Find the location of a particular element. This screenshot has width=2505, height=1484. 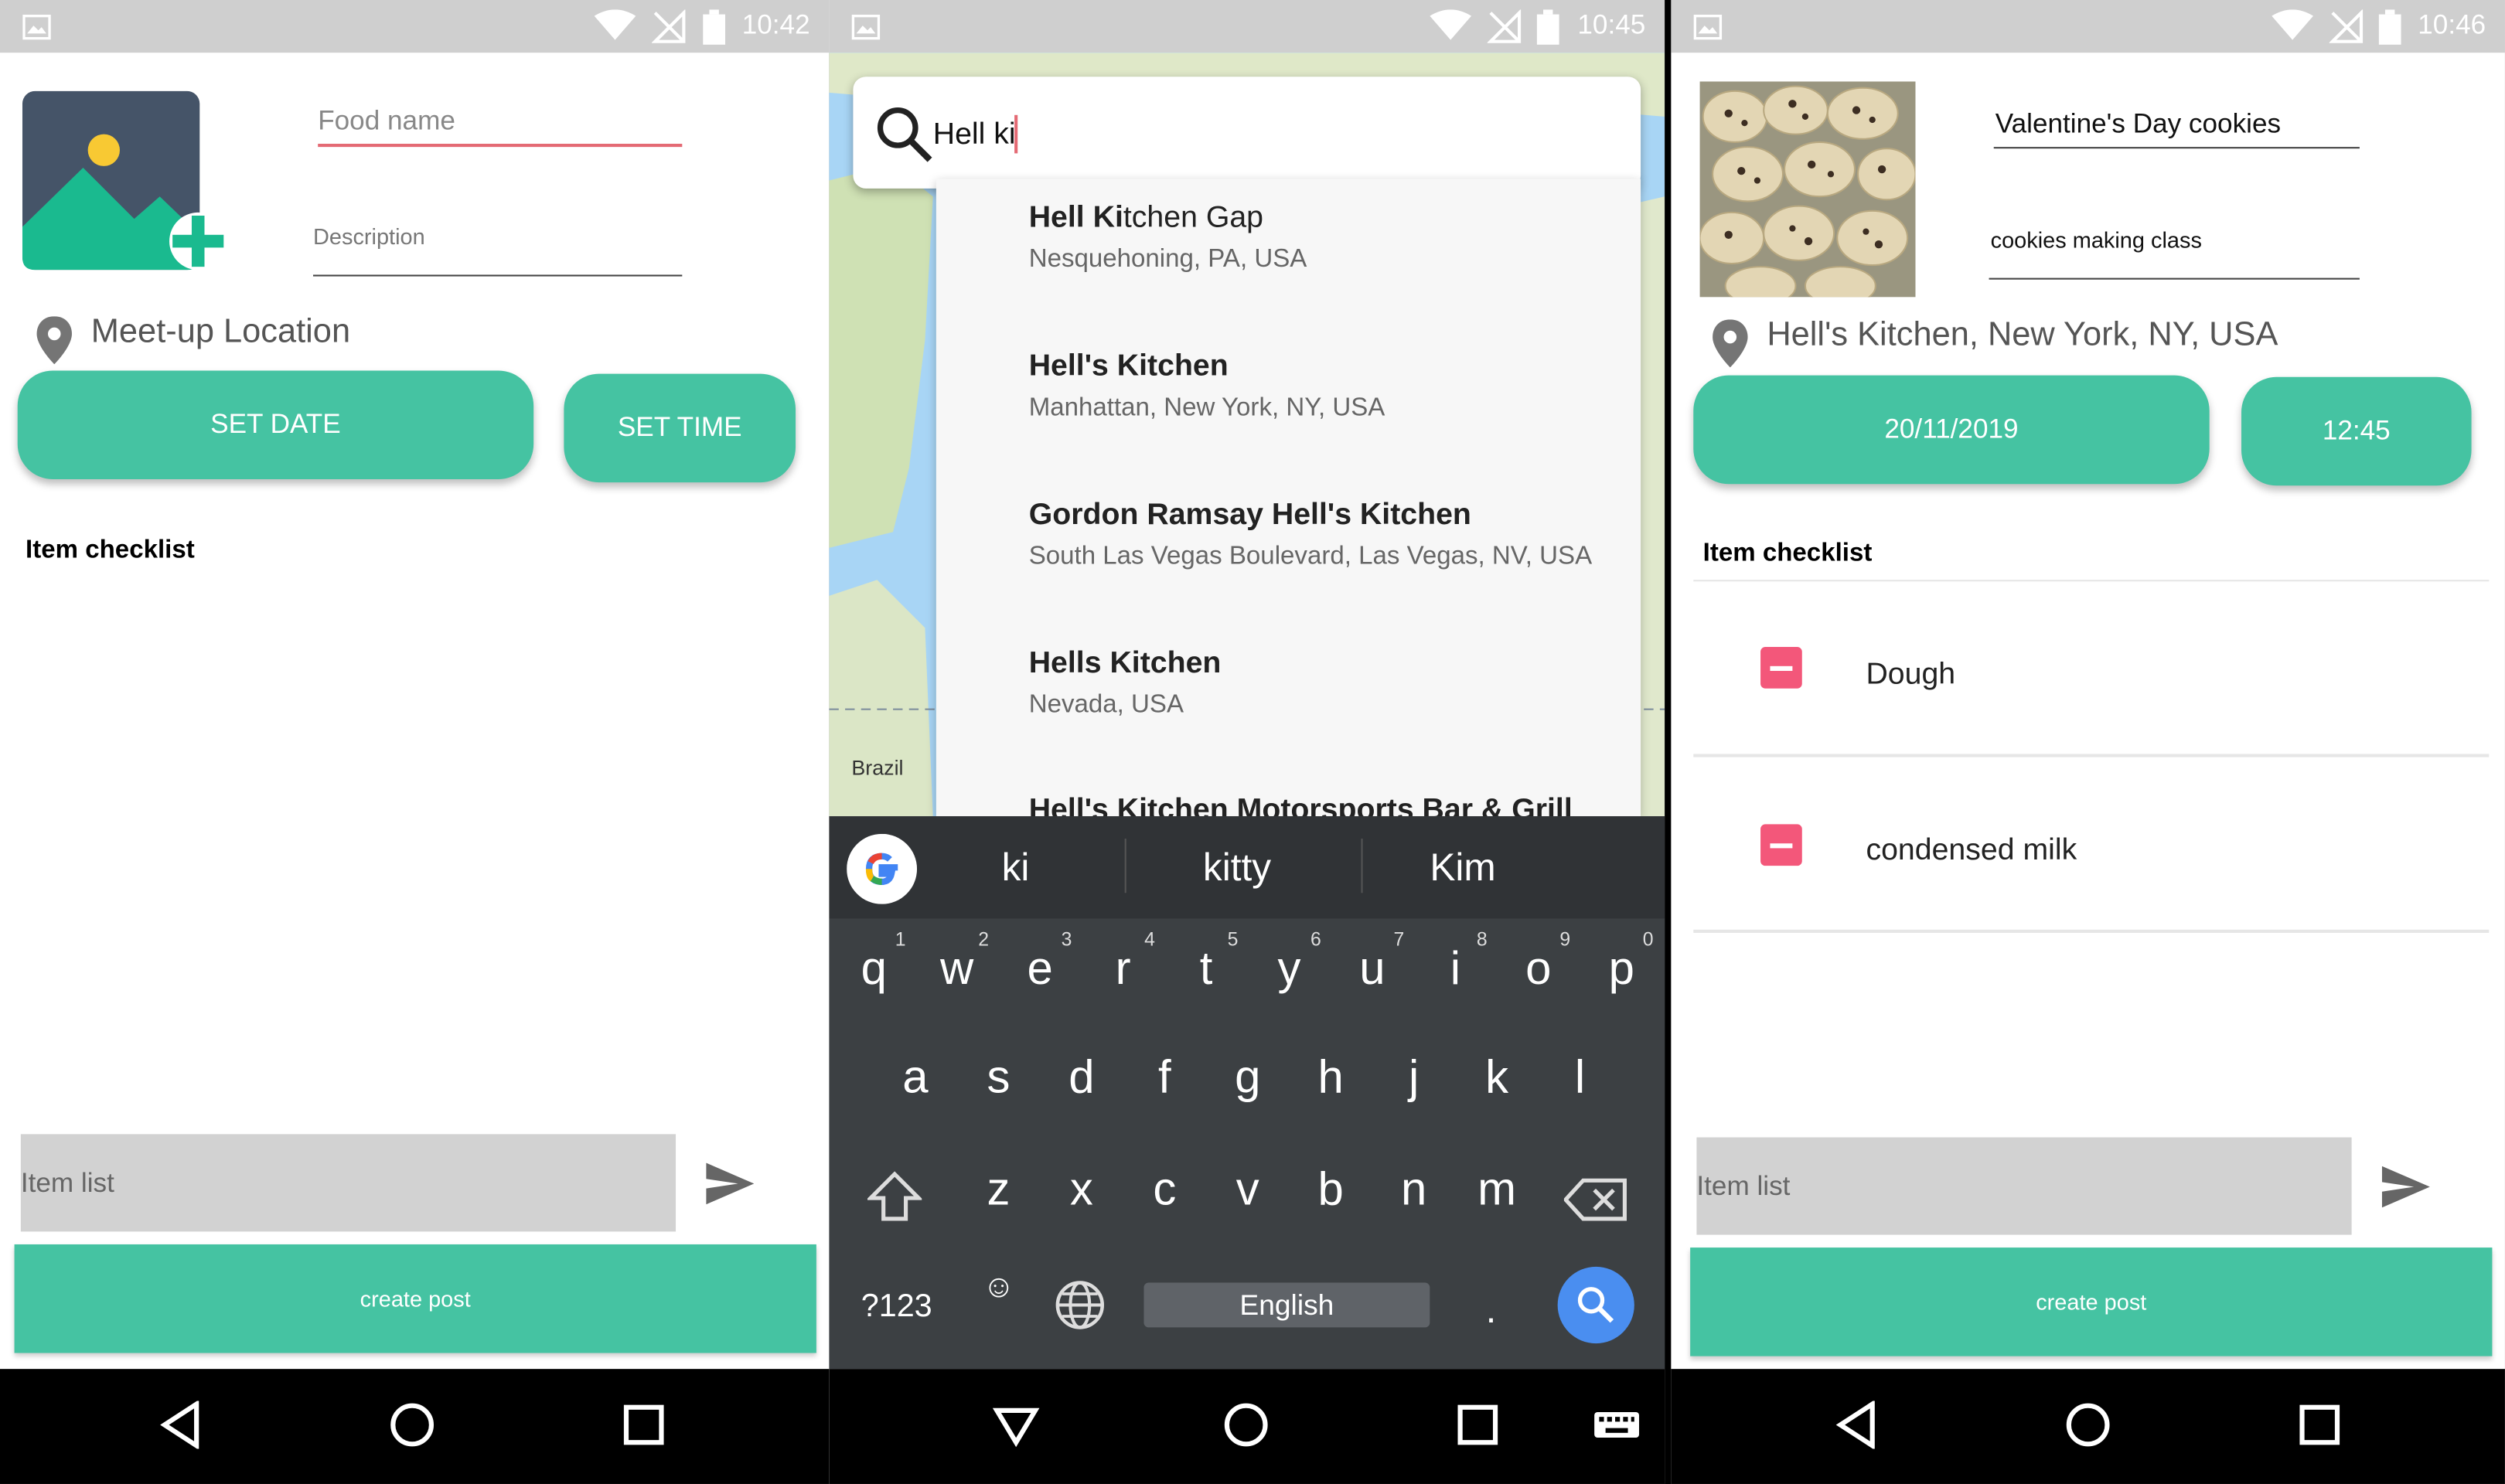

suggestion-item: Hell Kitchen Gap Nesquehoning, PA, USA is located at coordinates (1168, 237).